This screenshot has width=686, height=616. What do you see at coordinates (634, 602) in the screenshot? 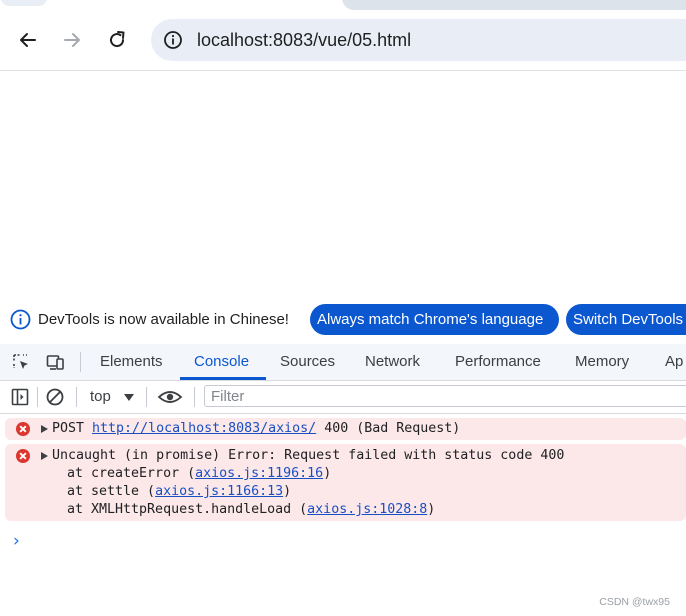
I see `watermark: CSDN @twx95` at bounding box center [634, 602].